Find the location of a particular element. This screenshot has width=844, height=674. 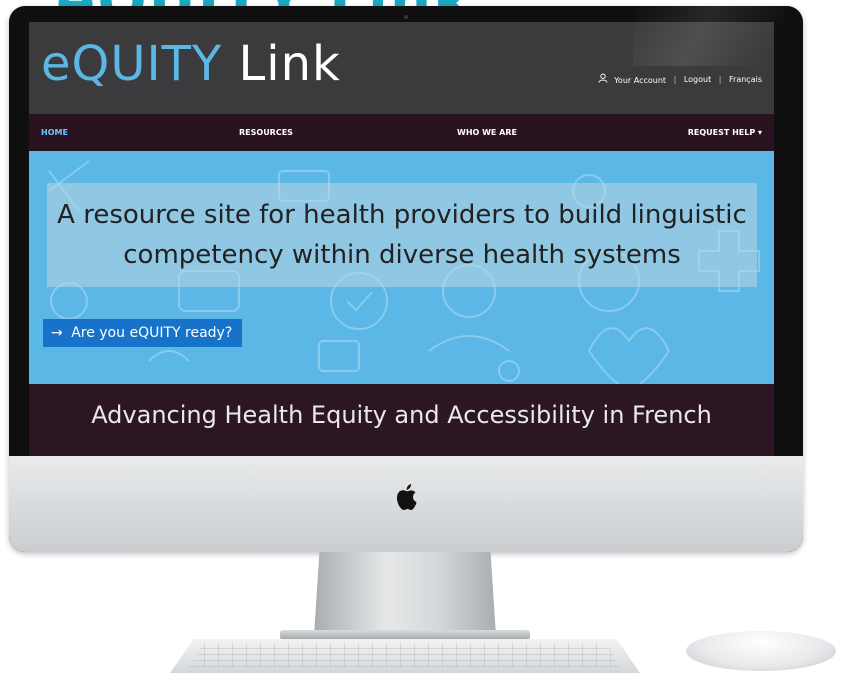

account-link: Your Account is located at coordinates (632, 79).